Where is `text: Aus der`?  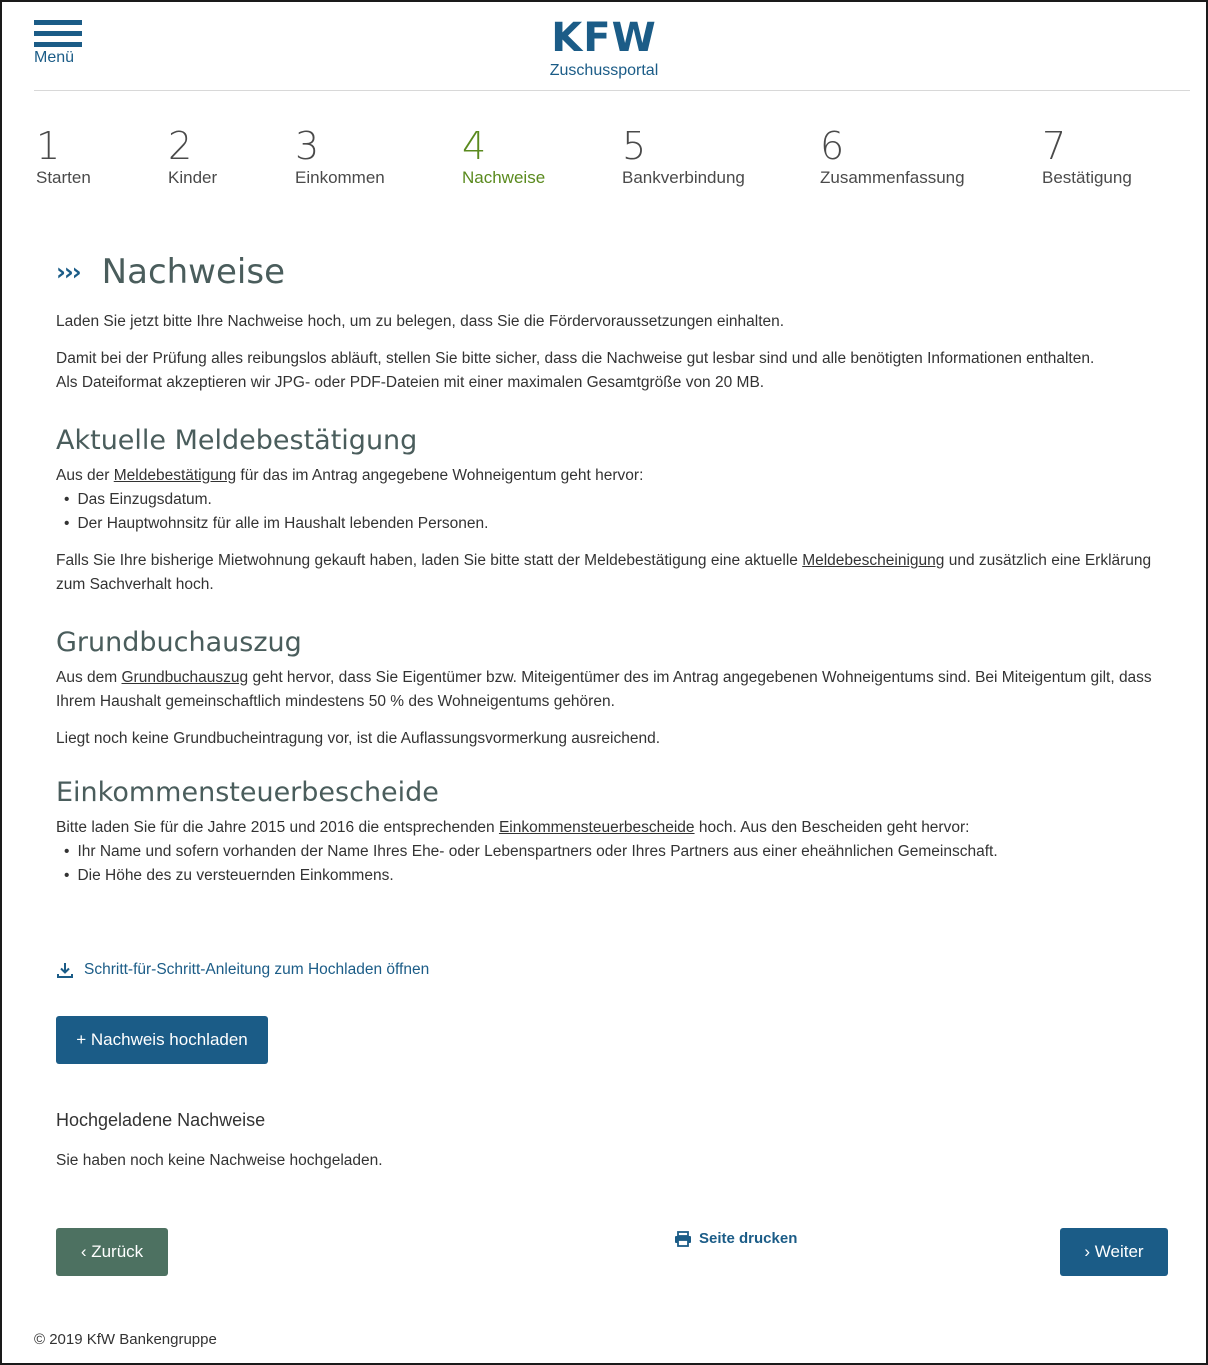 text: Aus der is located at coordinates (85, 475).